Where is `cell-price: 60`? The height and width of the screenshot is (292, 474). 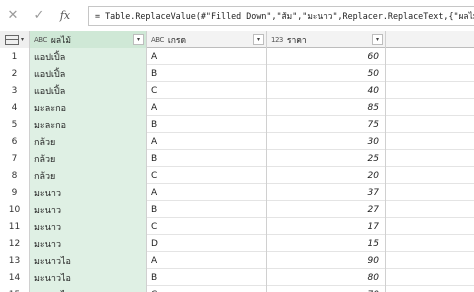 cell-price: 60 is located at coordinates (326, 56).